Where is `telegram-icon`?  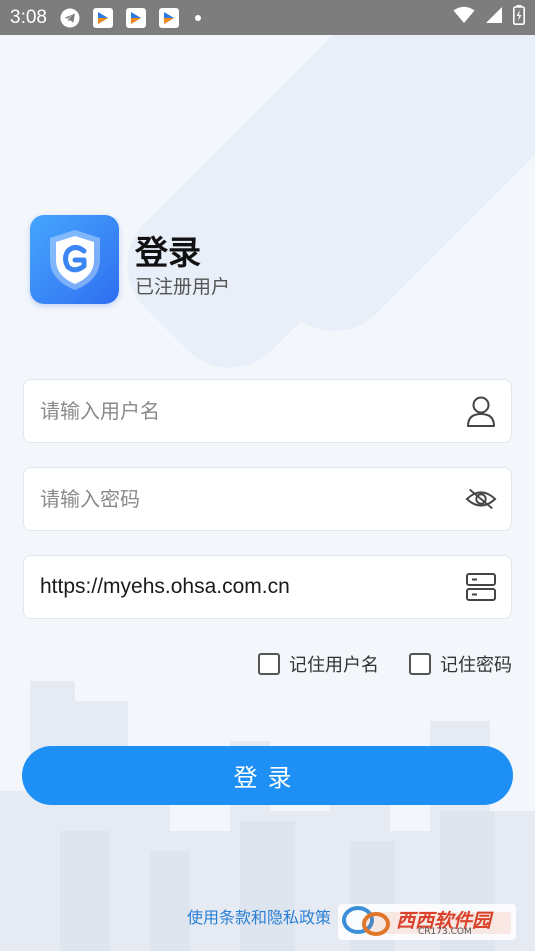
telegram-icon is located at coordinates (70, 18).